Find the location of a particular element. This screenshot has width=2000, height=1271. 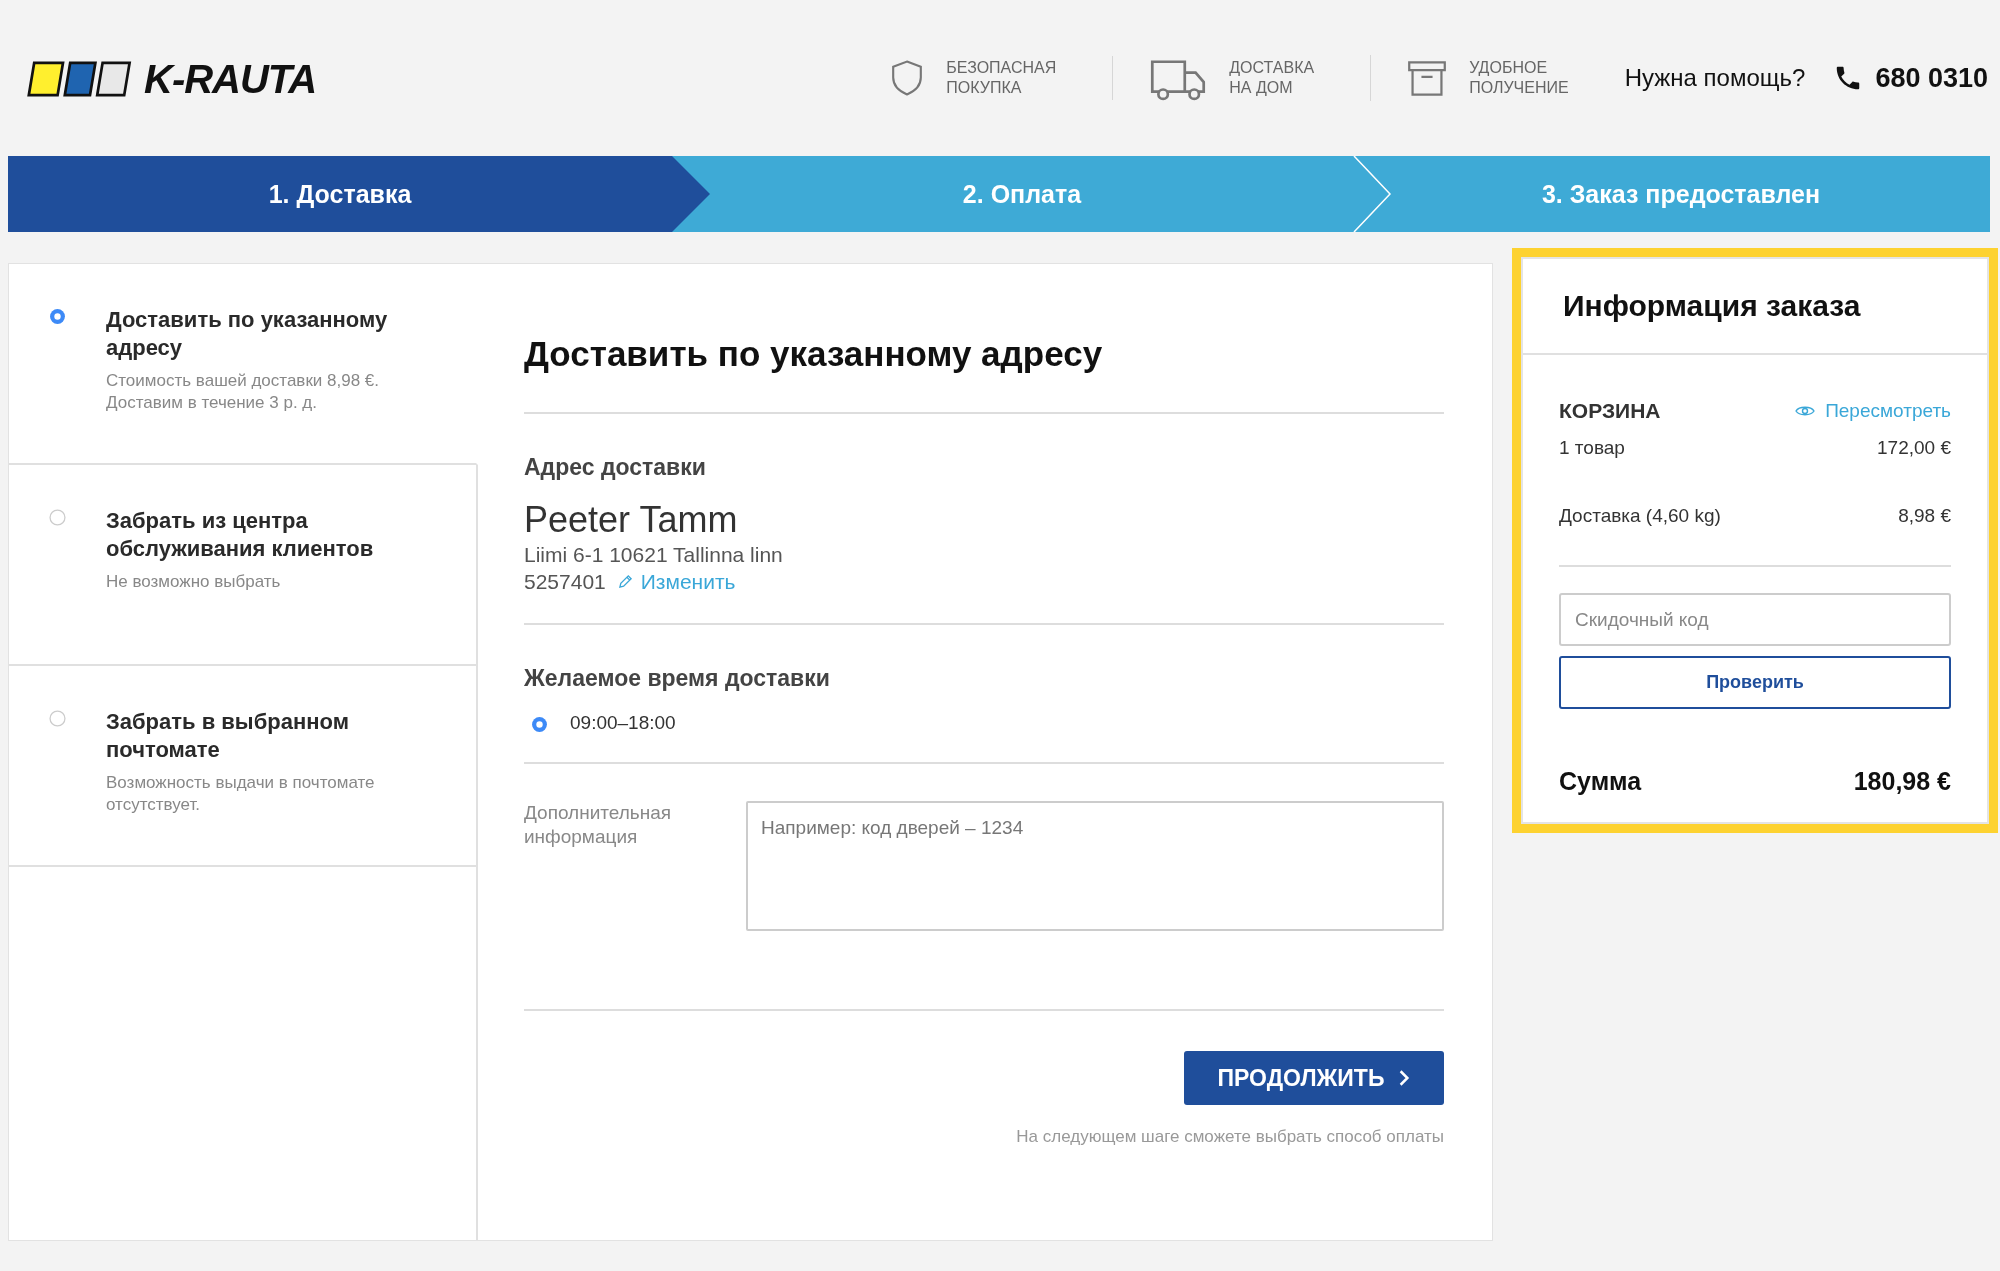

line-label: 1 товар is located at coordinates (1592, 448).